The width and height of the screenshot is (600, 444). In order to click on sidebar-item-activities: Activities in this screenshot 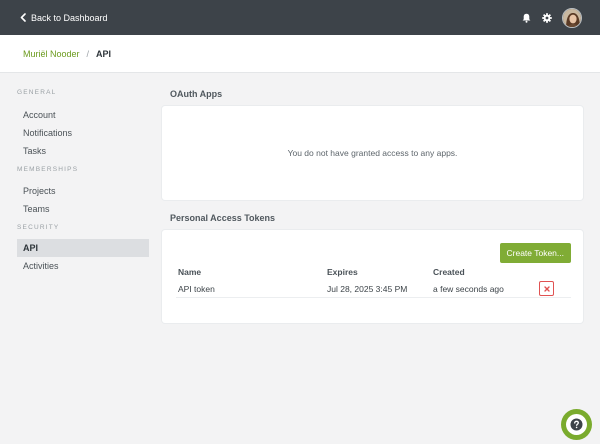, I will do `click(83, 266)`.